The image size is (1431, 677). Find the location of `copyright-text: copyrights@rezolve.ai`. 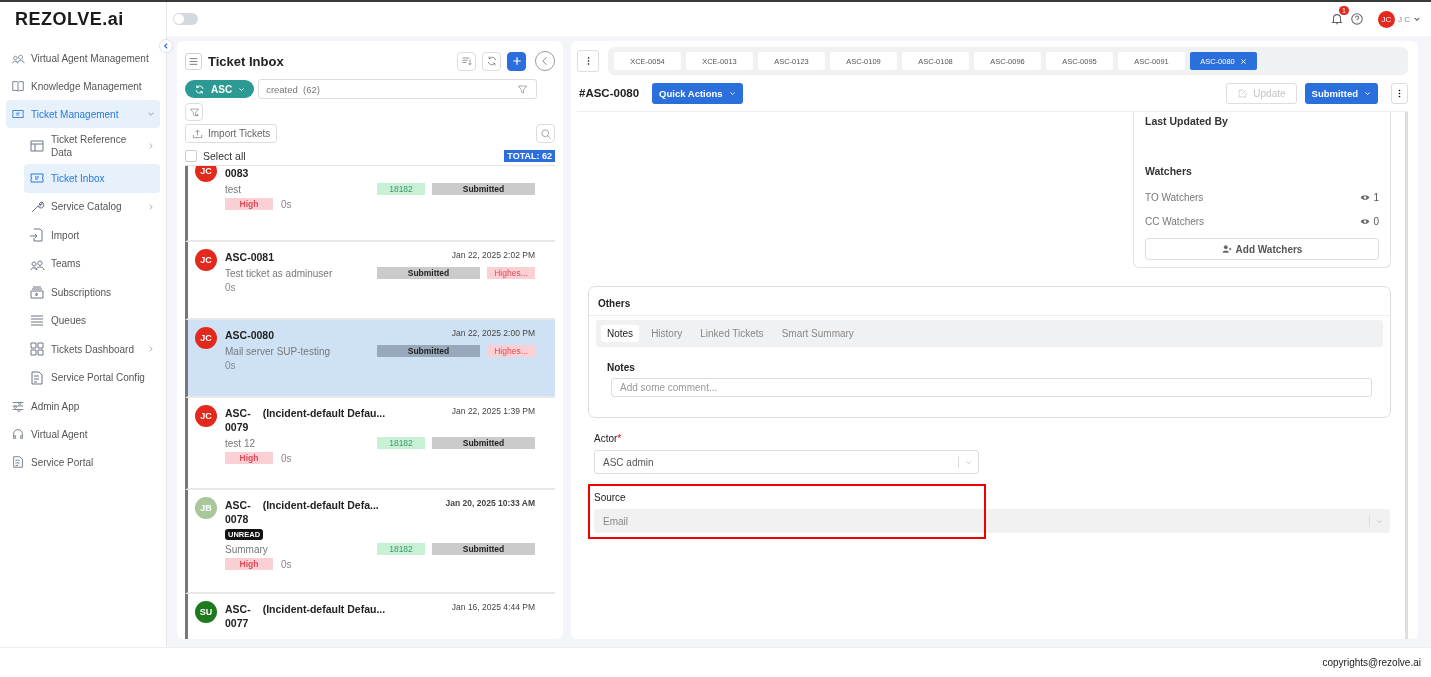

copyright-text: copyrights@rezolve.ai is located at coordinates (1371, 662).